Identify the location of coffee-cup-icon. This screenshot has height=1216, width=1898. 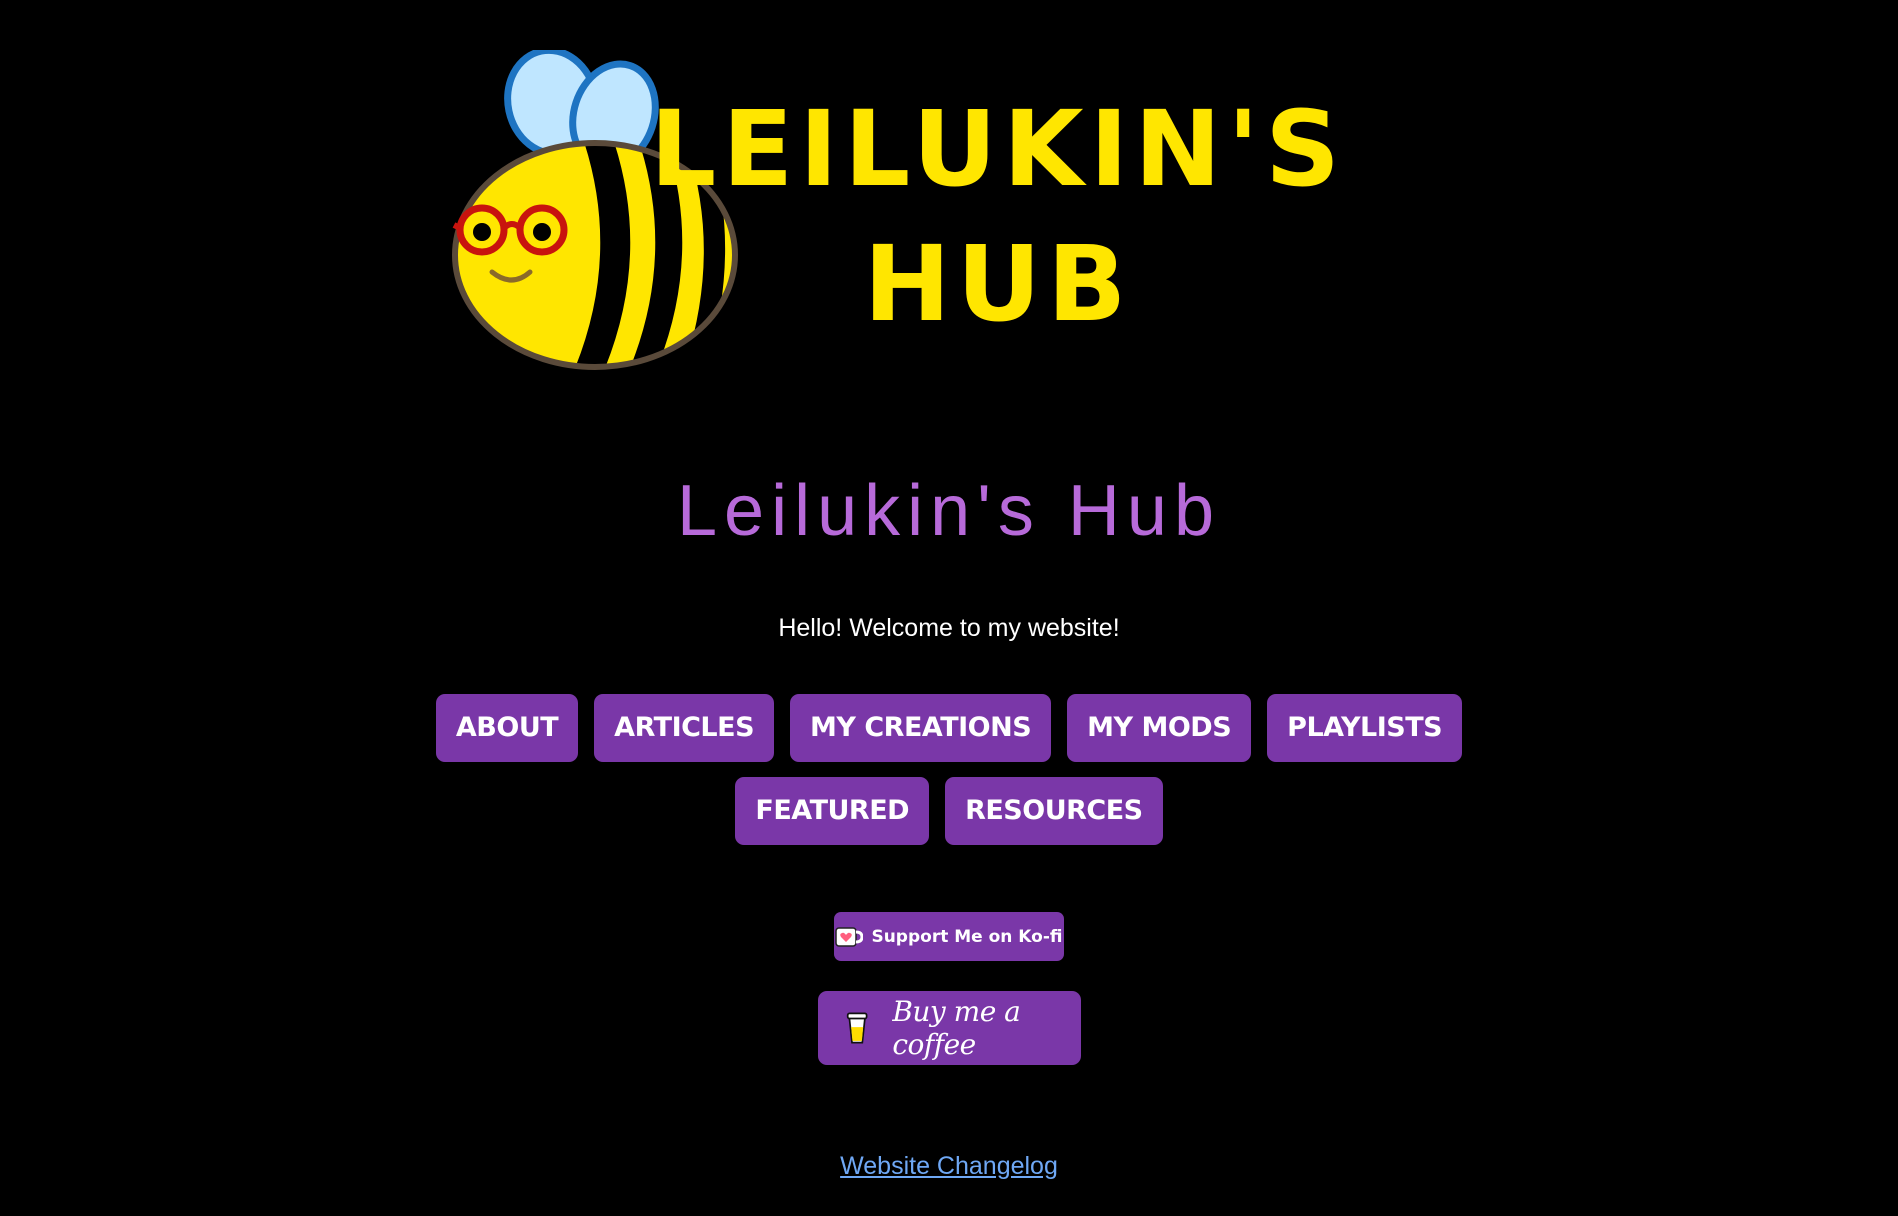
(857, 1028).